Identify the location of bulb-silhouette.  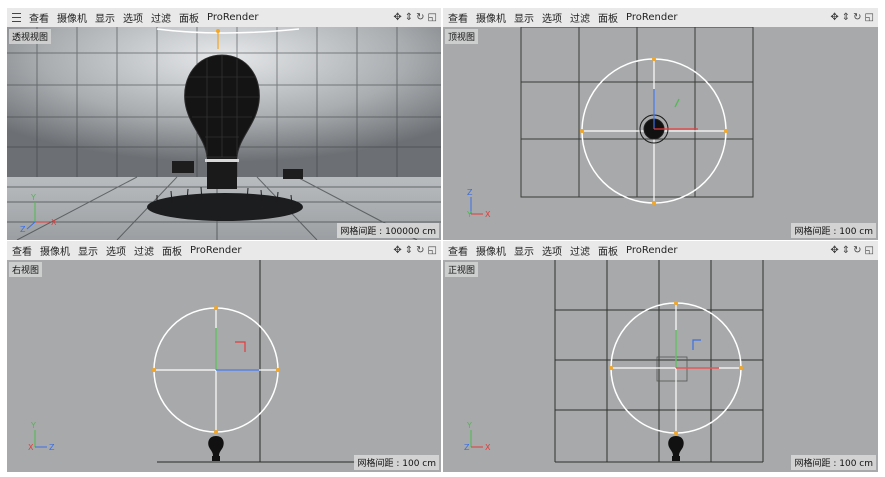
(676, 446).